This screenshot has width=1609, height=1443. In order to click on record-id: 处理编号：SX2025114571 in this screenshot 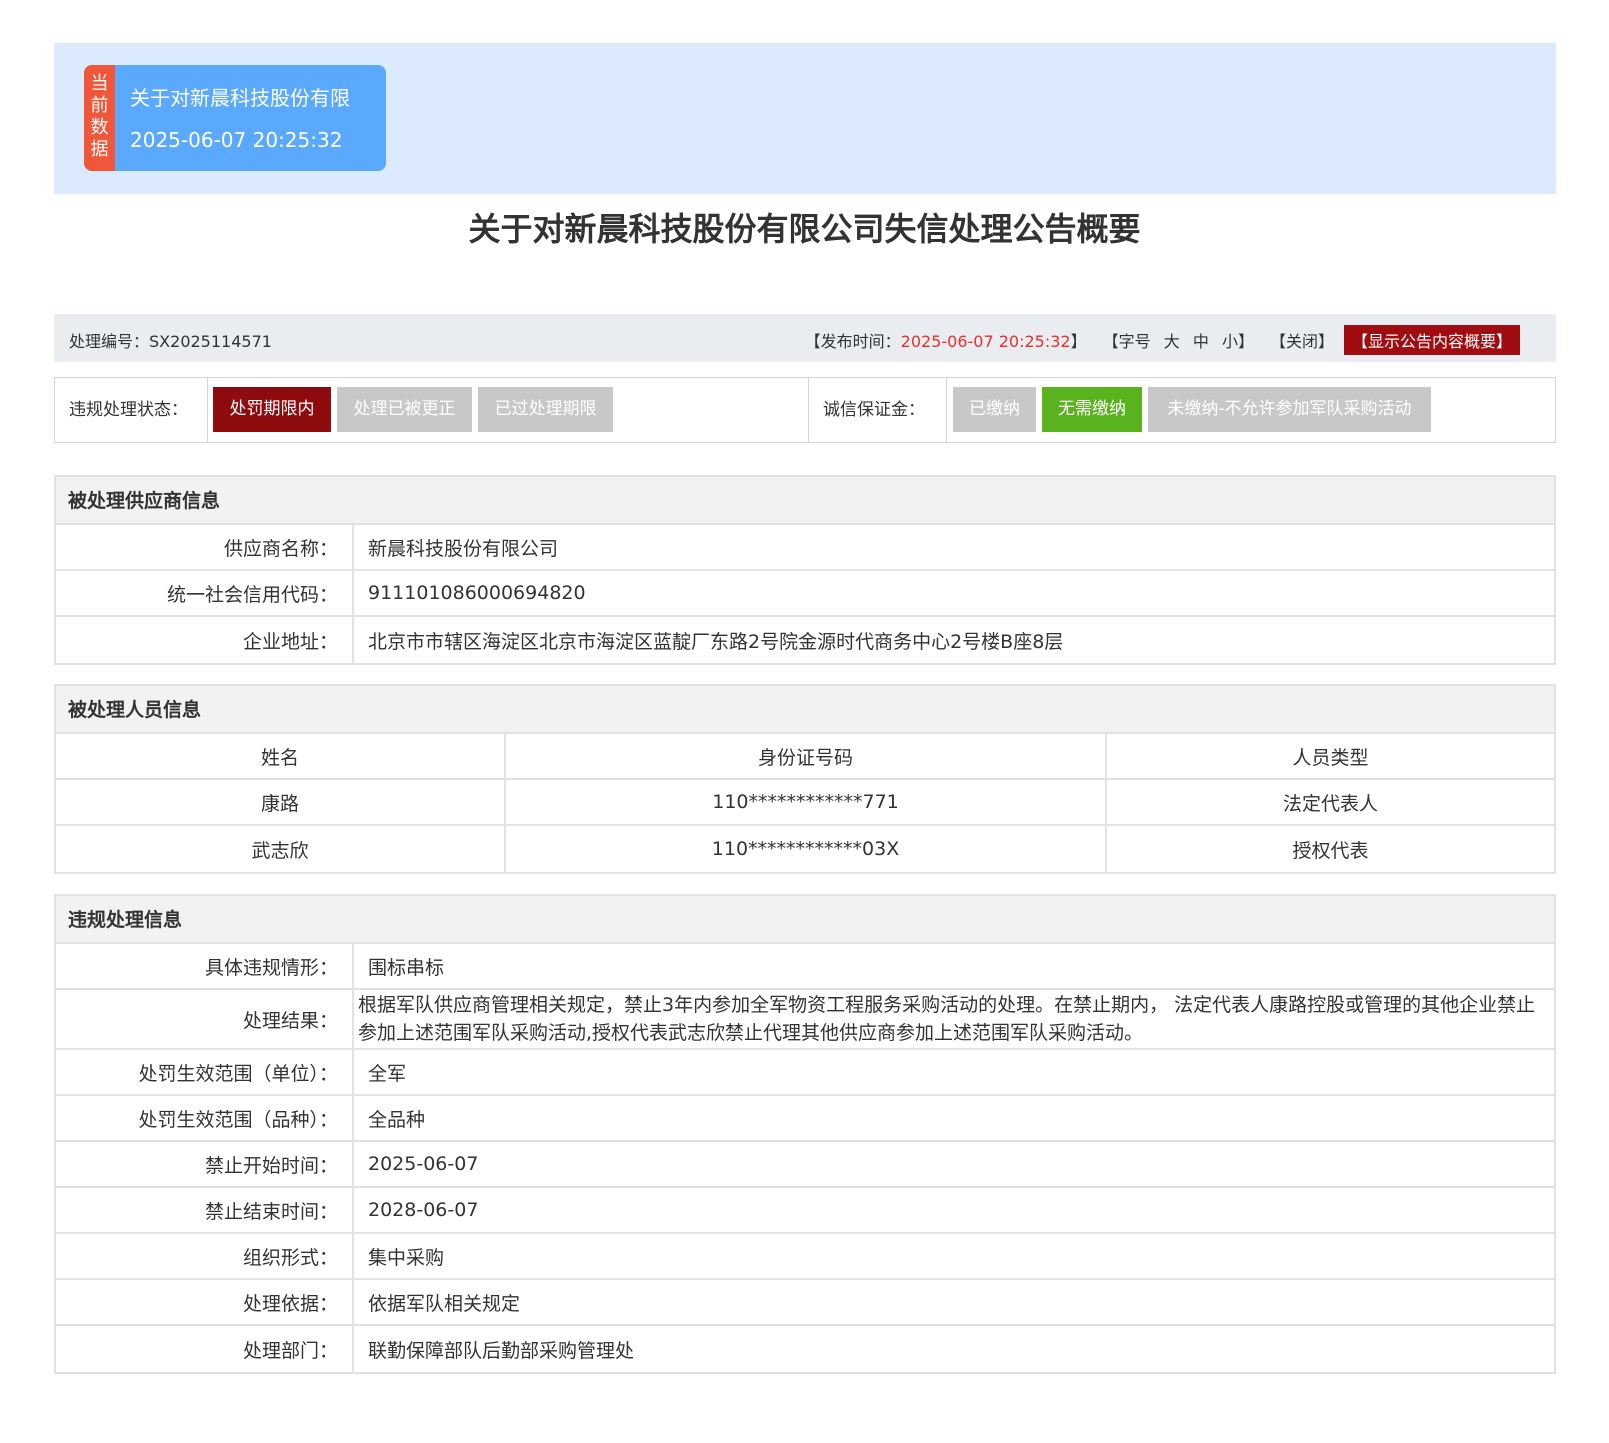, I will do `click(170, 340)`.